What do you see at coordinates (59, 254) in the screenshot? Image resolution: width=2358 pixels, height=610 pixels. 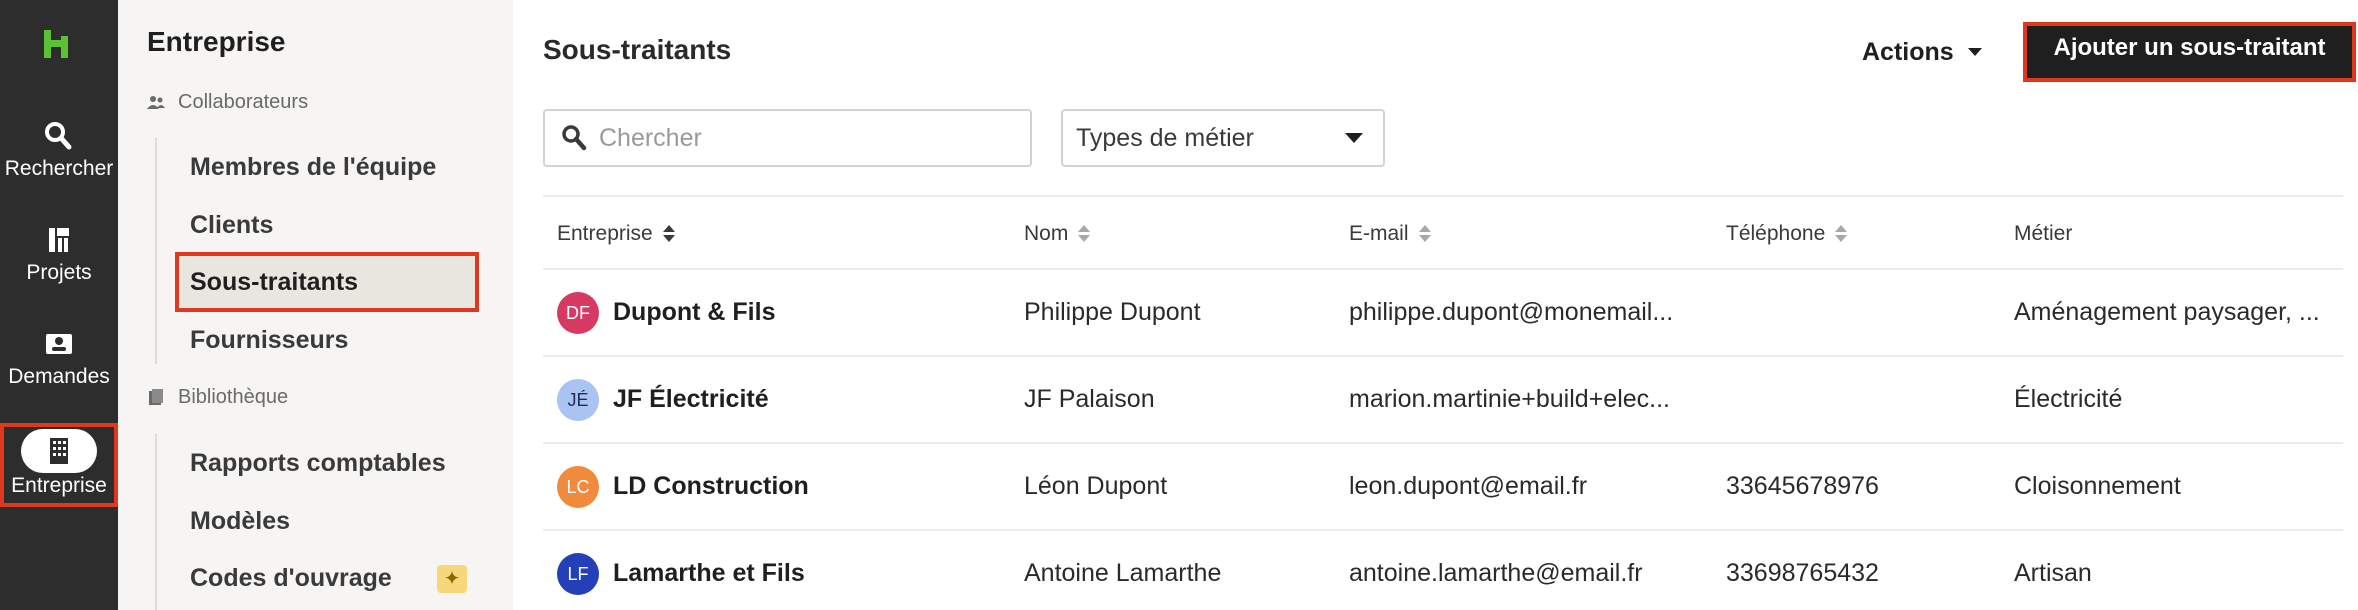 I see `rail-item-projects: Projets` at bounding box center [59, 254].